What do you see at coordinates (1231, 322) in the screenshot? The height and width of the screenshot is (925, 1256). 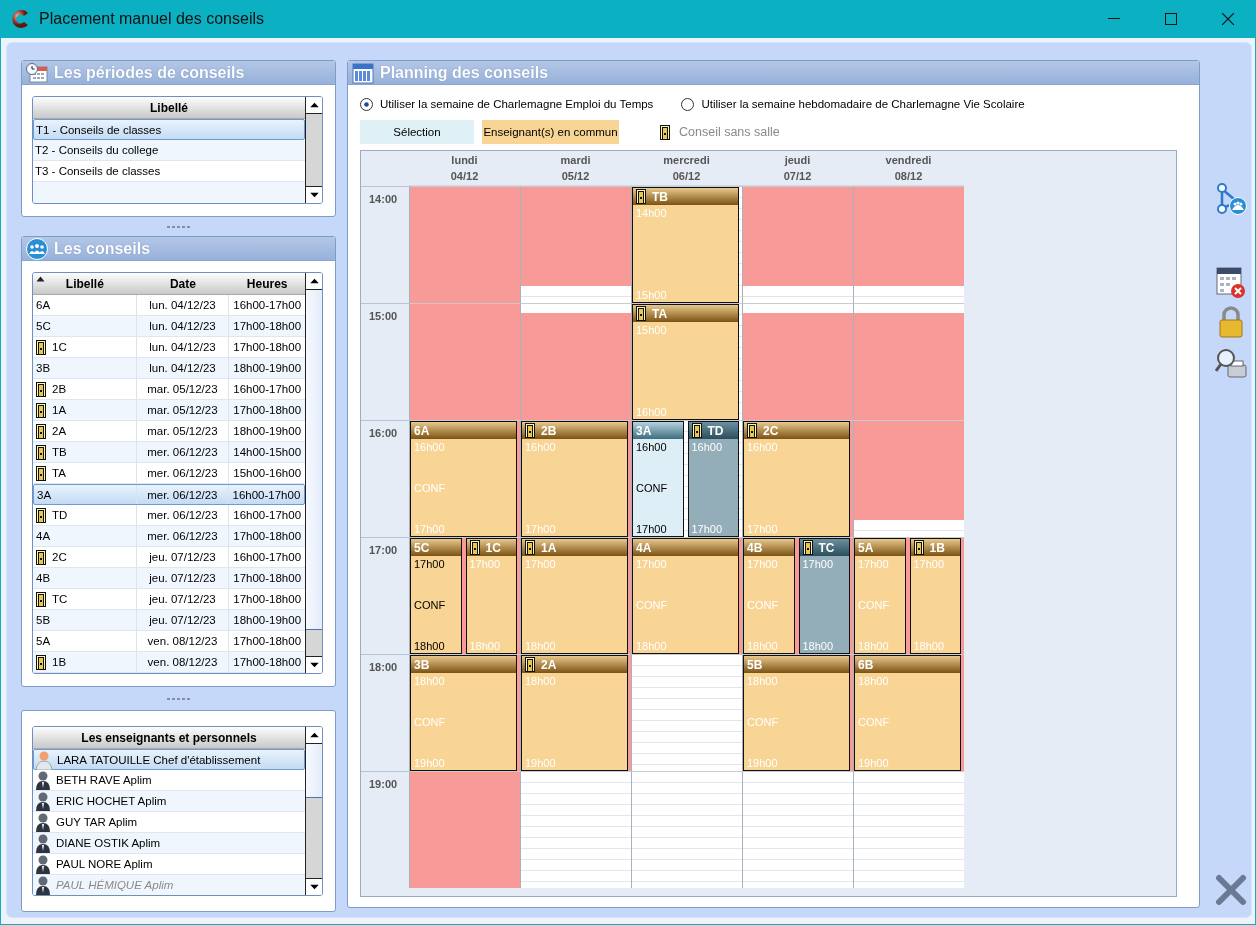 I see `padlock-icon` at bounding box center [1231, 322].